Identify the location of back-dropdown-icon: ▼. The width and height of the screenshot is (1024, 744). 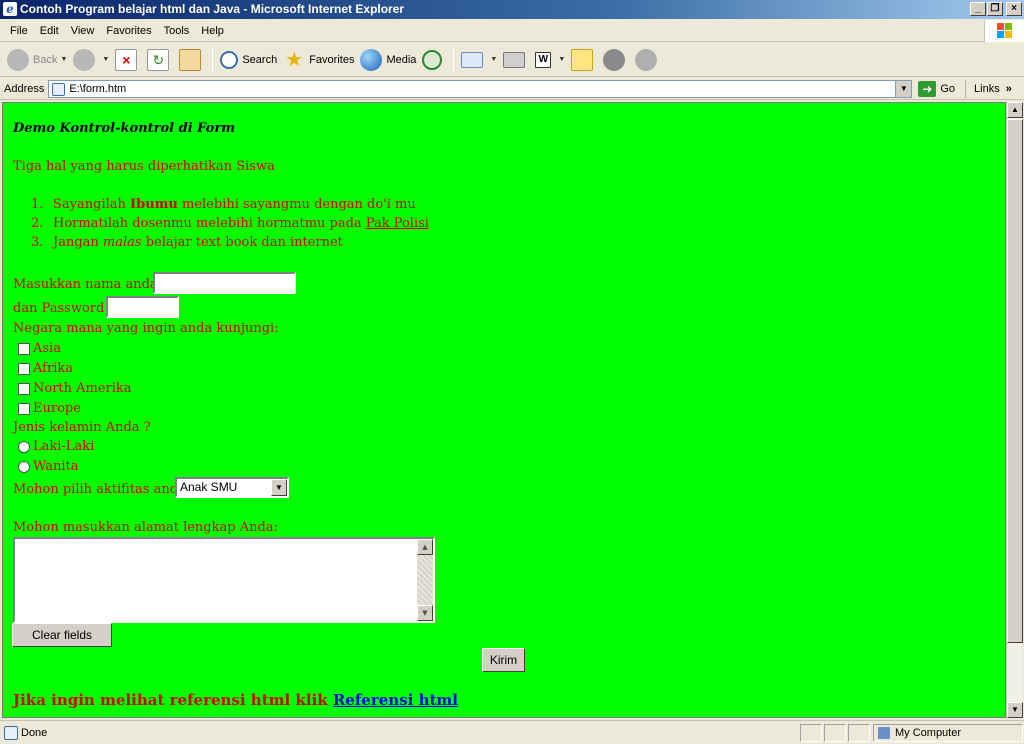
(63, 59).